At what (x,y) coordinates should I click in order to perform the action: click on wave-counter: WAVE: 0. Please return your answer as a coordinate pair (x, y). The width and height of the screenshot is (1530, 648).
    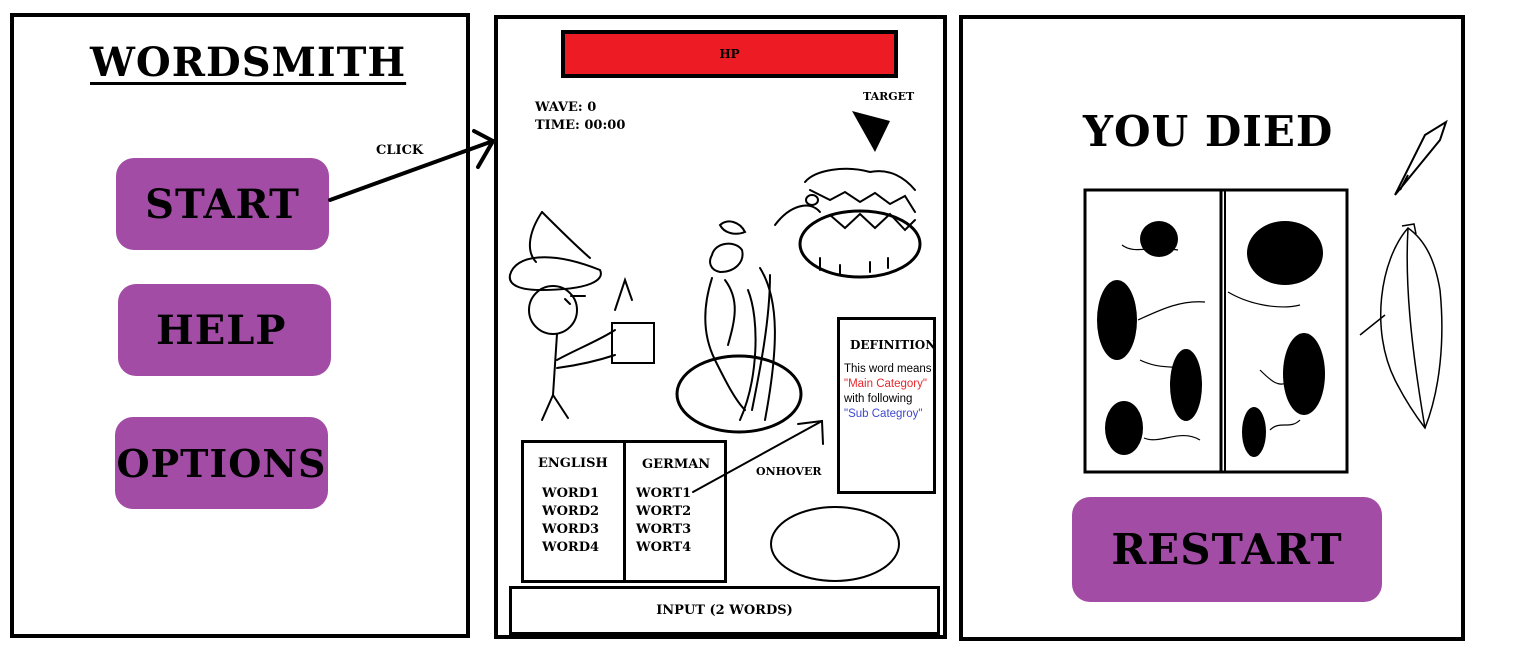
    Looking at the image, I should click on (566, 107).